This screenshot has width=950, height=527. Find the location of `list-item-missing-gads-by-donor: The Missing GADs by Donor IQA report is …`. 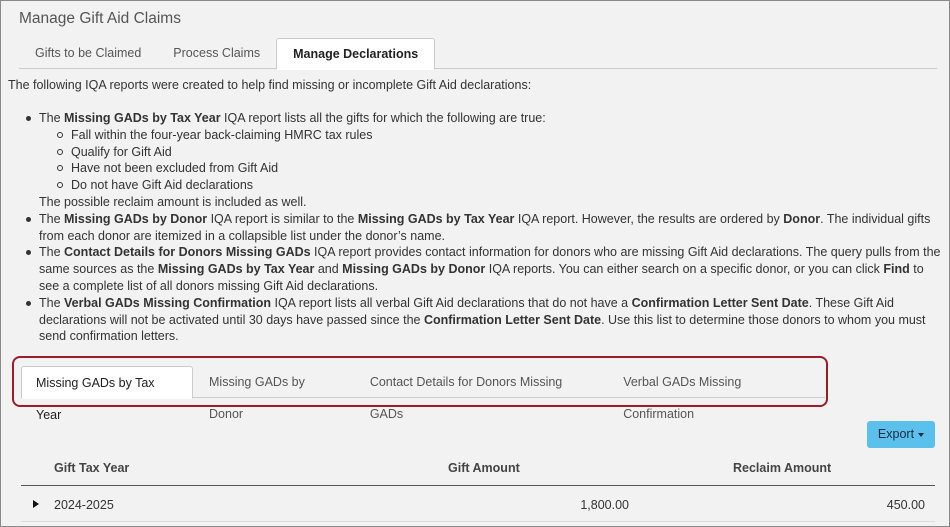

list-item-missing-gads-by-donor: The Missing GADs by Donor IQA report is … is located at coordinates (482, 228).